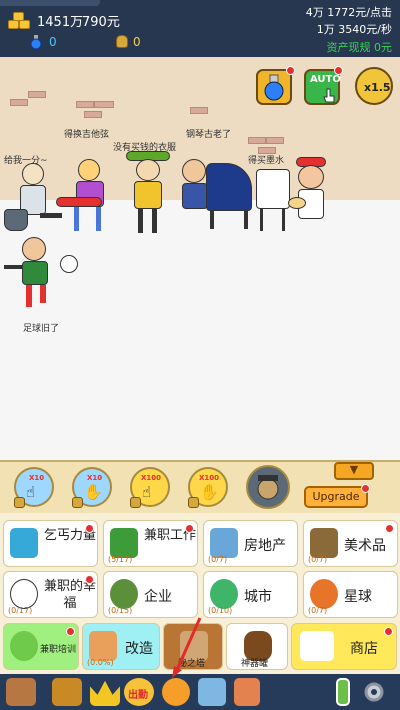 The height and width of the screenshot is (710, 400). What do you see at coordinates (348, 12) in the screenshot?
I see `rate-per-click: 4万 1772元/点击` at bounding box center [348, 12].